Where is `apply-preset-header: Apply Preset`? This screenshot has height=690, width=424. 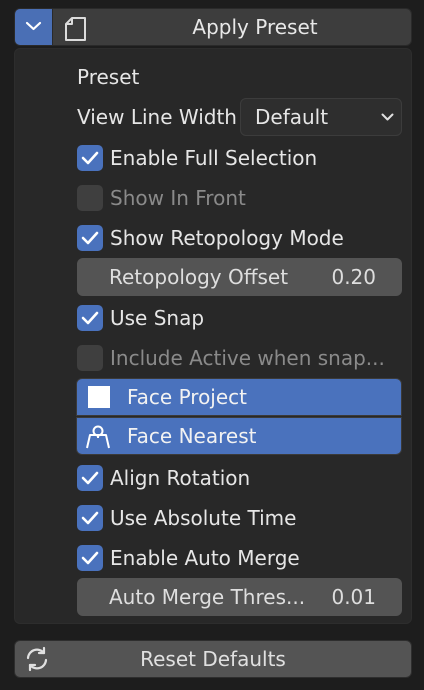
apply-preset-header: Apply Preset is located at coordinates (213, 27).